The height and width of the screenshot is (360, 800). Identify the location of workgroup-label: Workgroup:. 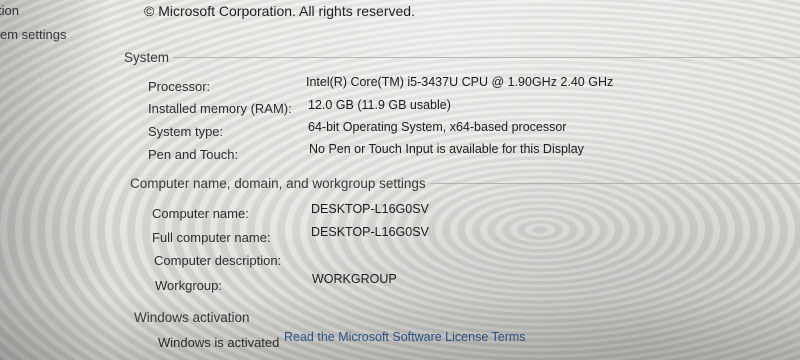
(188, 285).